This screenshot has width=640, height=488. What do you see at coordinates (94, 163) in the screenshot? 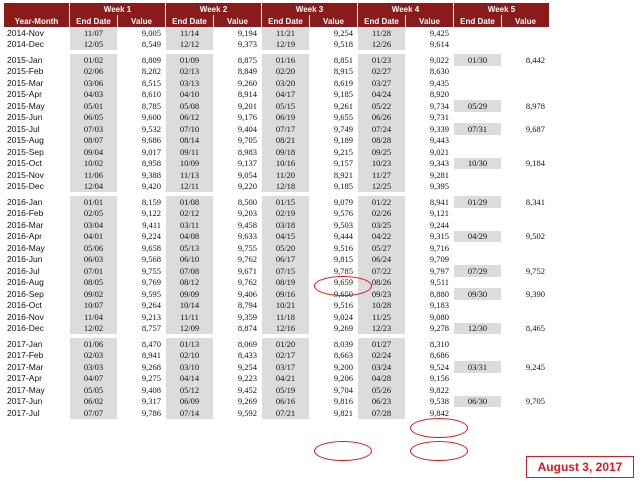
I see `cell-end-date-week-1: 10/02` at bounding box center [94, 163].